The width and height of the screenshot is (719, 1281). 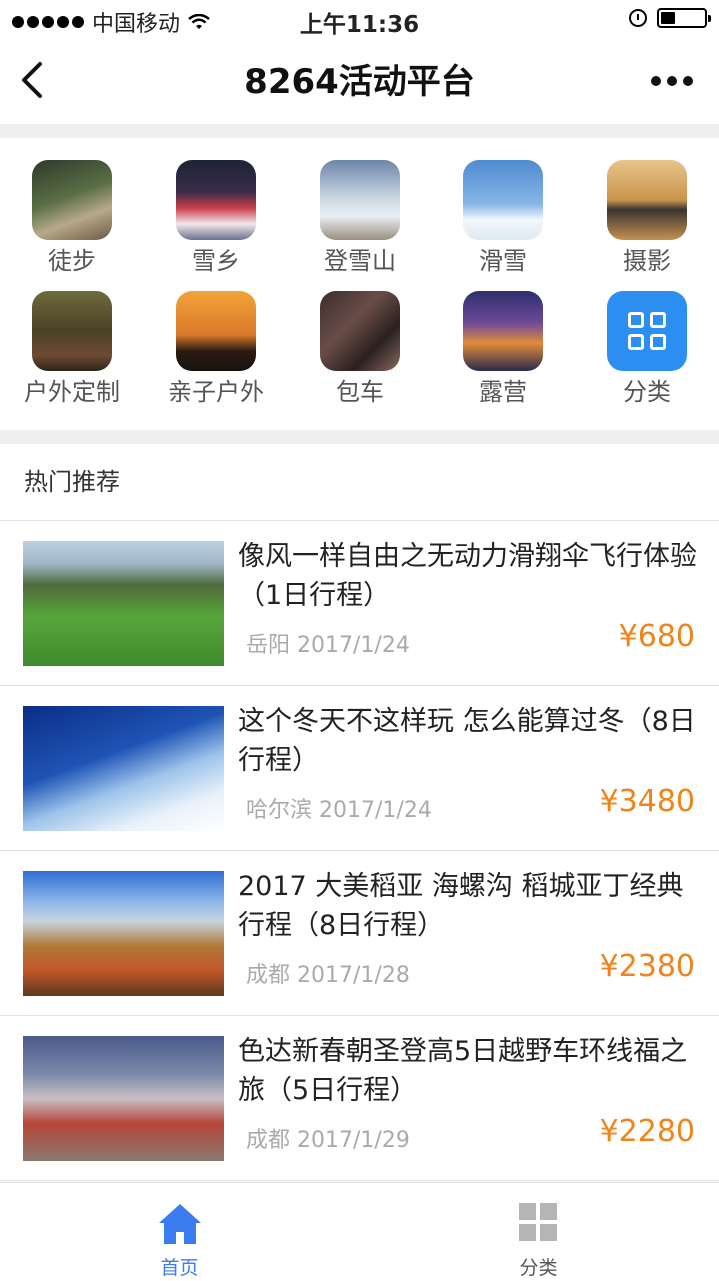 I want to click on category-camping: 露营, so click(x=503, y=350).